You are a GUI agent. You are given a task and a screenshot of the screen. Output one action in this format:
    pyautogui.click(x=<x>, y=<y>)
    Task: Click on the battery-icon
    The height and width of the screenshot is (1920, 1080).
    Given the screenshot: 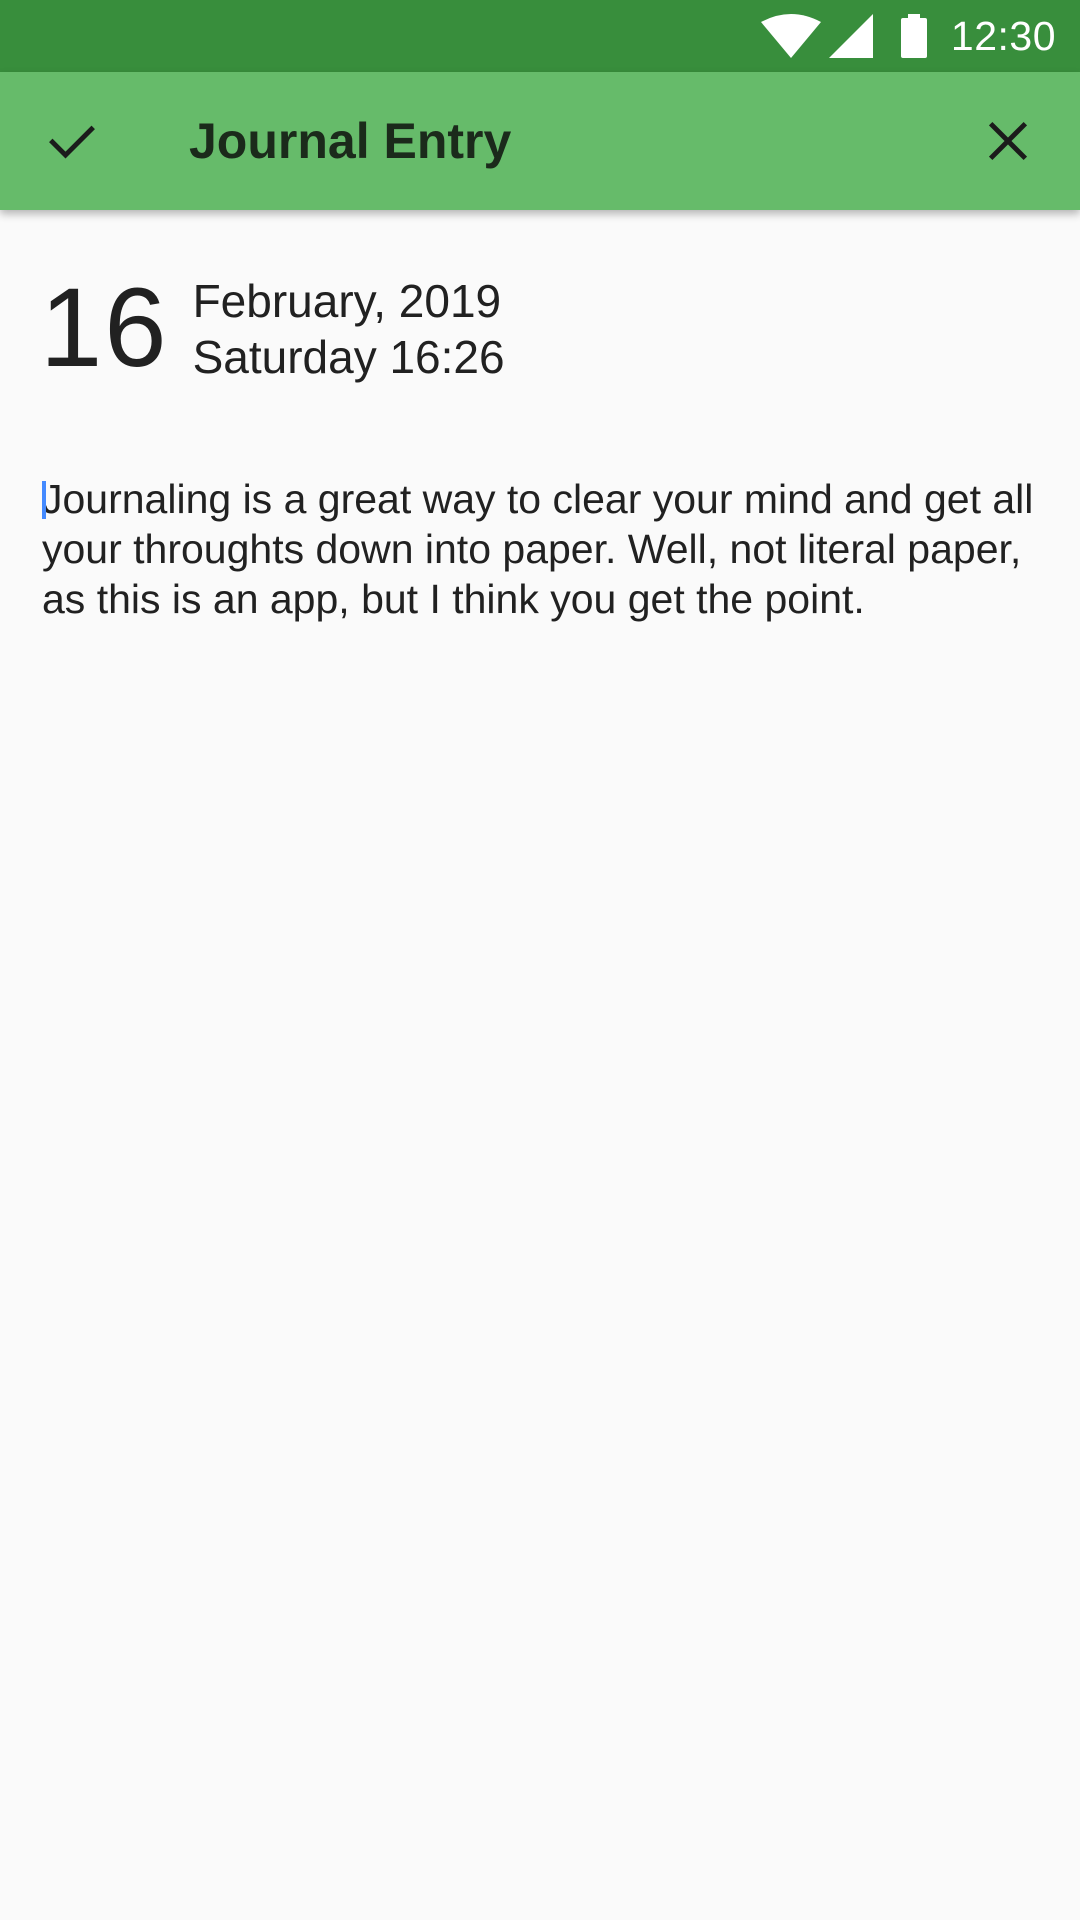 What is the action you would take?
    pyautogui.click(x=913, y=36)
    